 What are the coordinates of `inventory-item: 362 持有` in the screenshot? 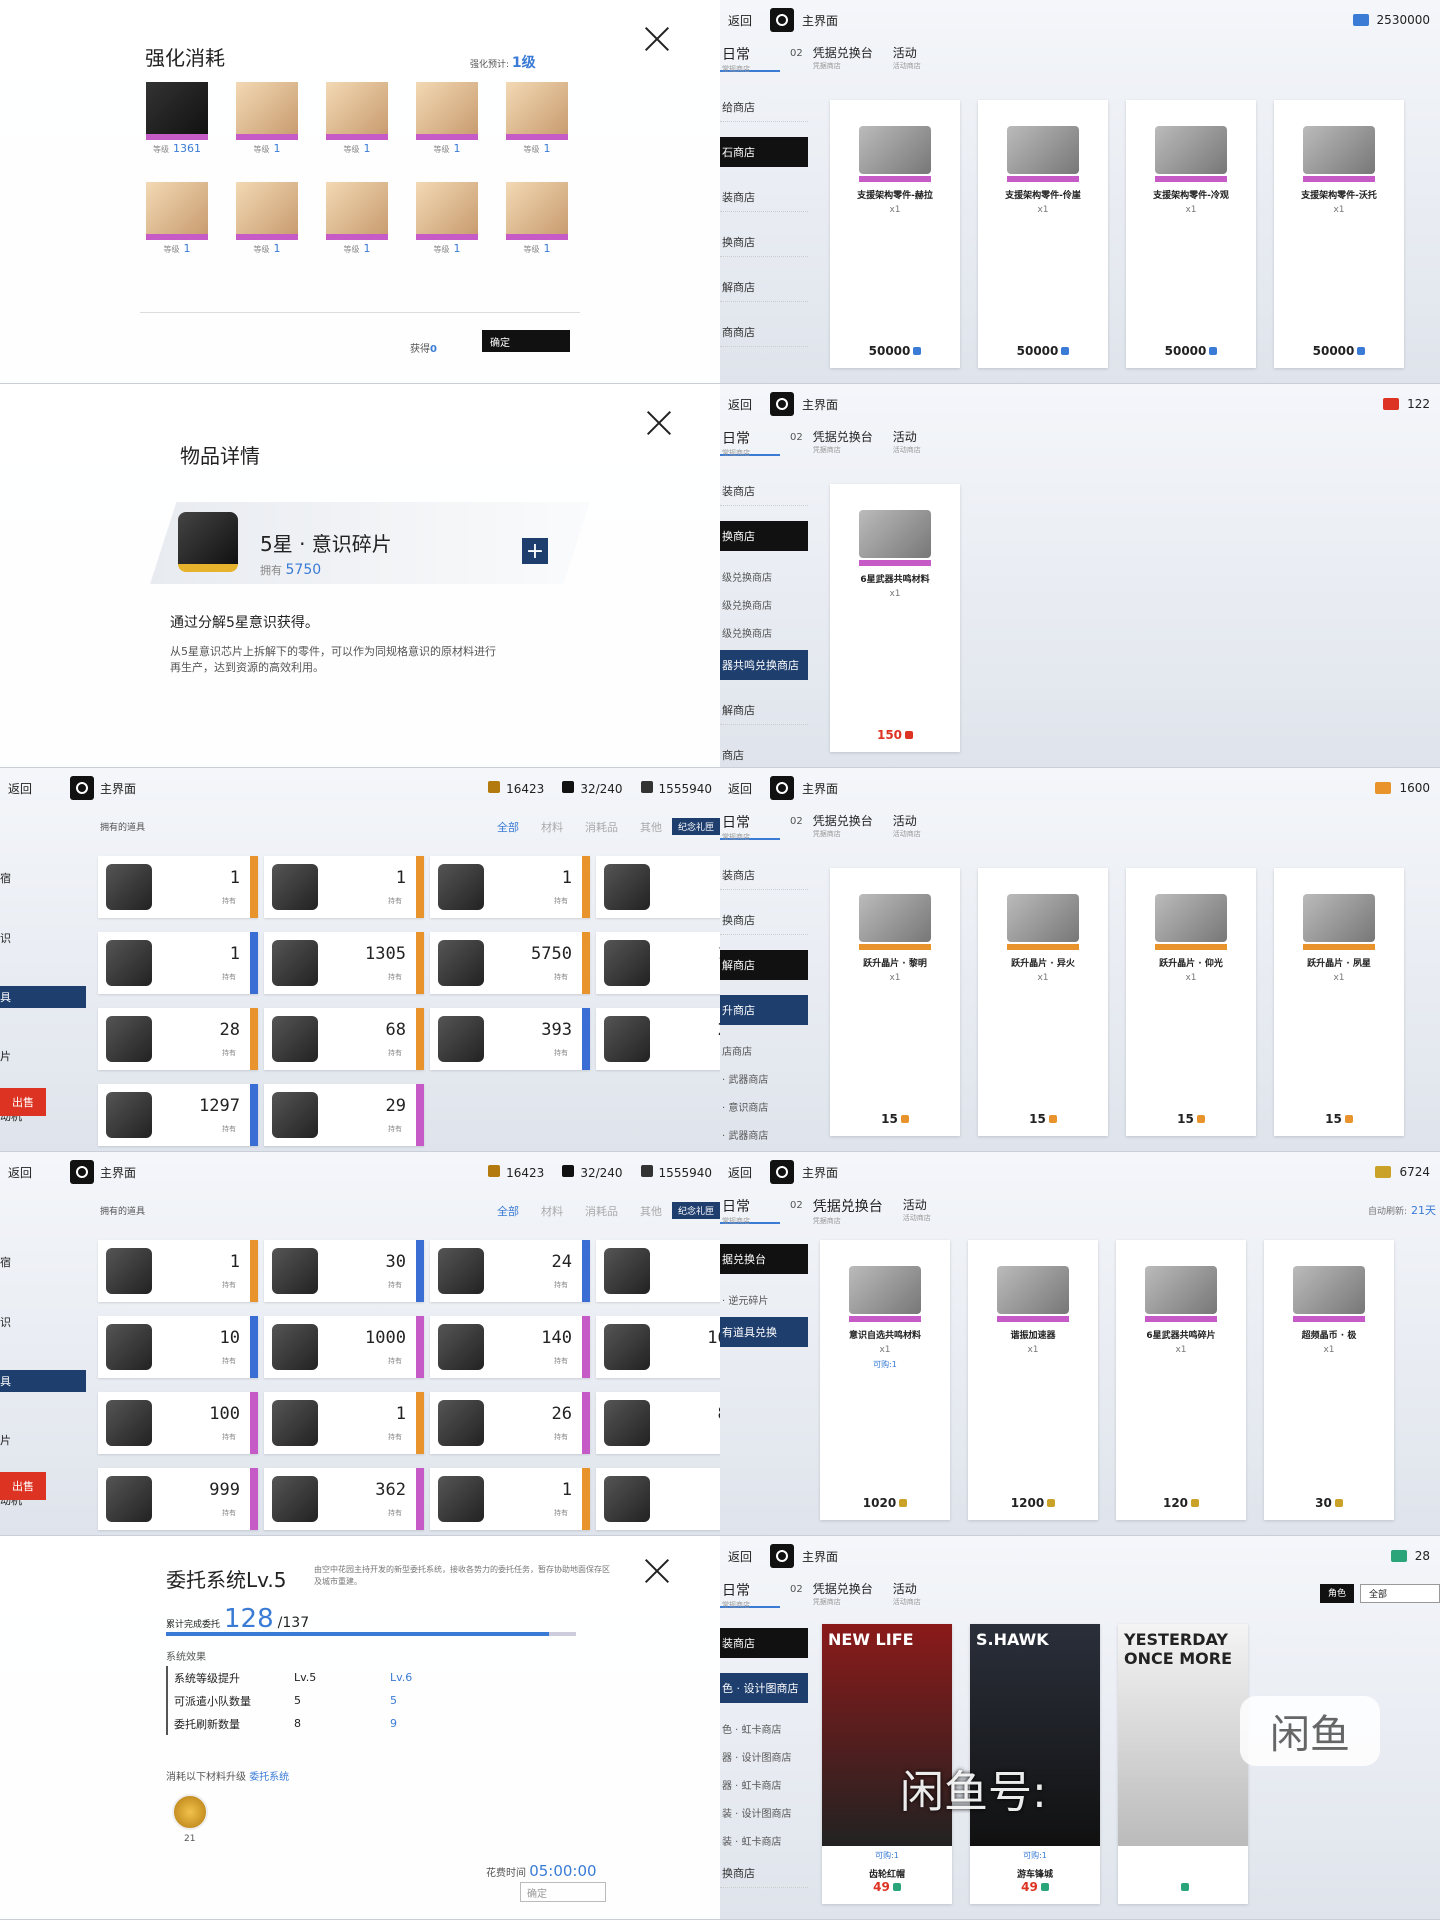 It's located at (344, 1499).